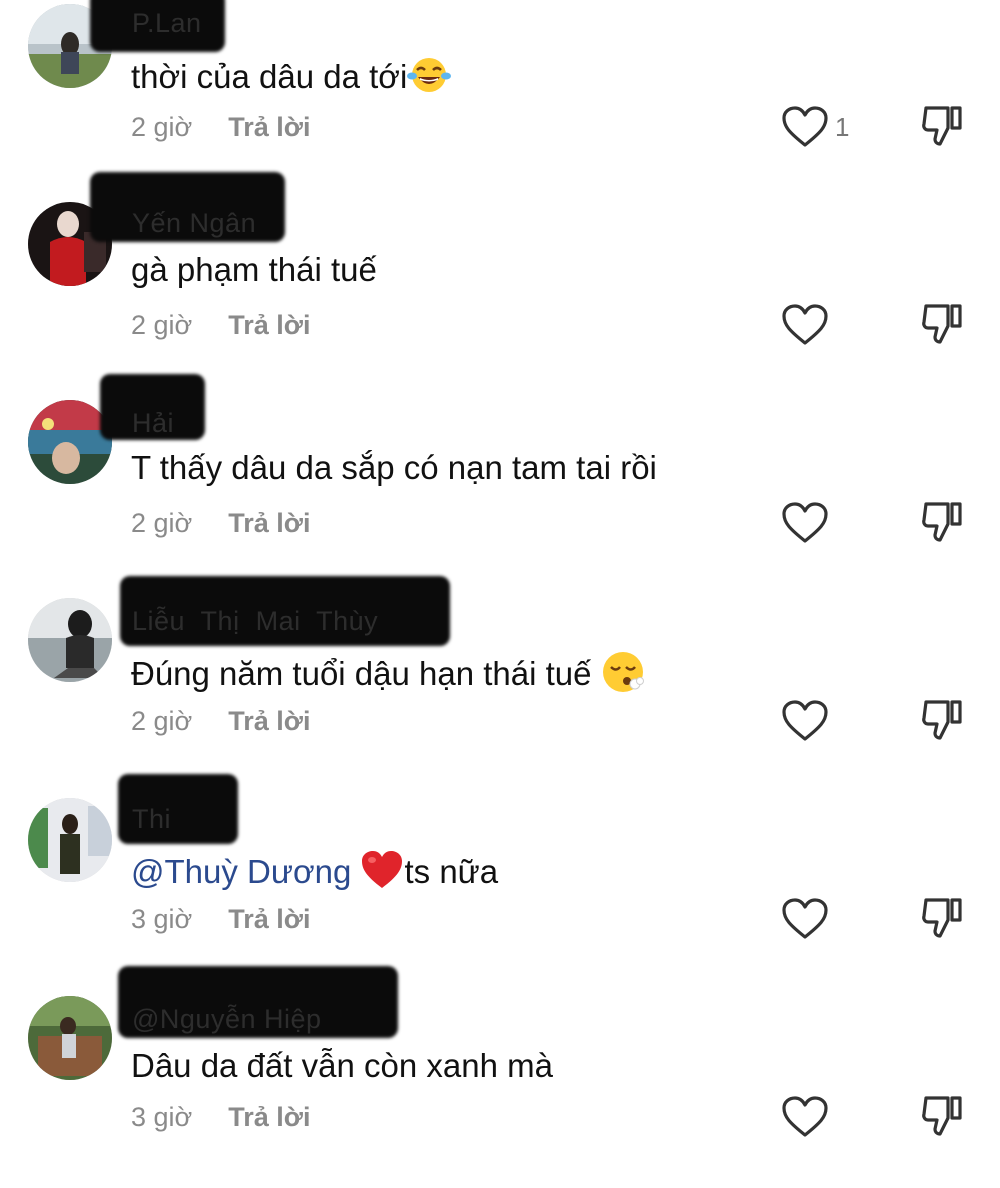 The image size is (1000, 1188). Describe the element at coordinates (167, 23) in the screenshot. I see `username: P.Lan` at that location.